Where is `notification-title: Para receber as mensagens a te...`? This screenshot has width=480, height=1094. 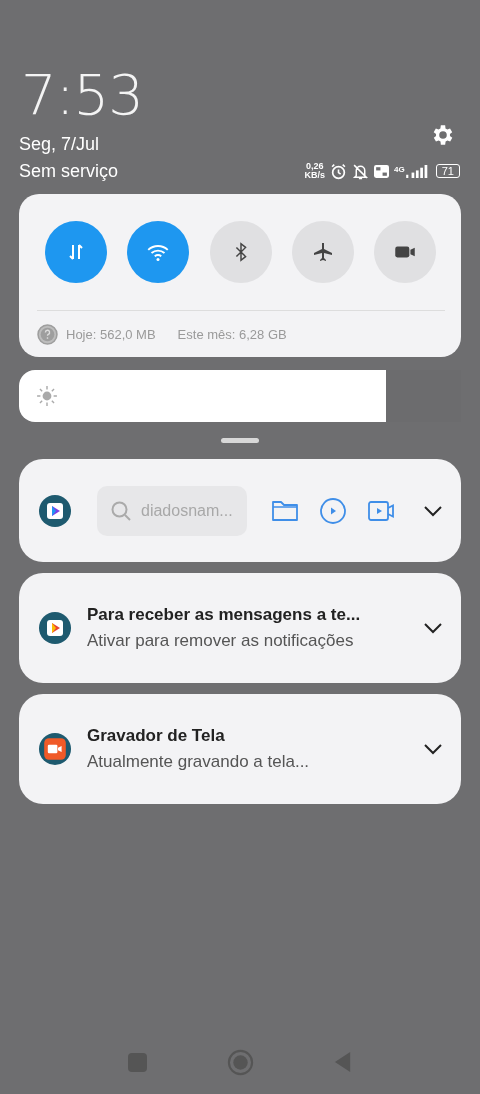
notification-title: Para receber as mensagens a te... is located at coordinates (224, 615).